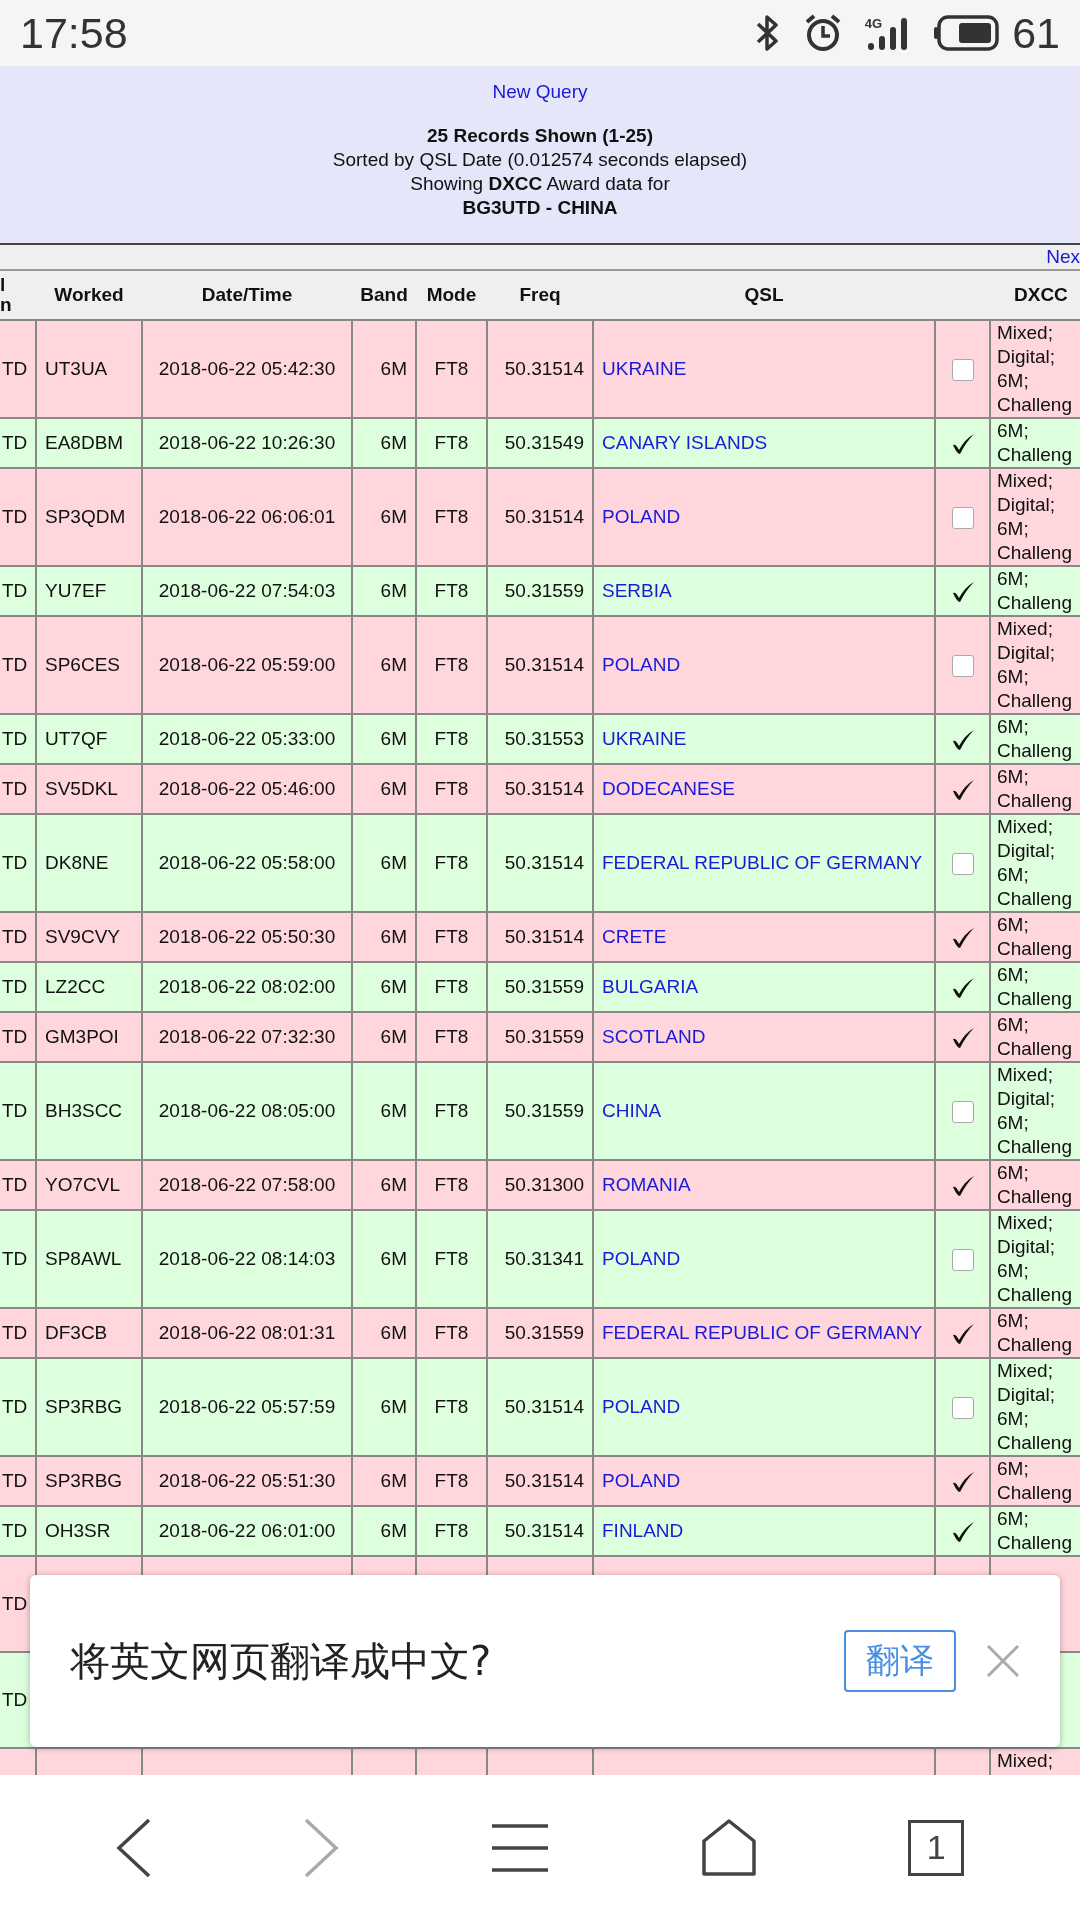 The width and height of the screenshot is (1080, 1920). I want to click on close-icon, so click(1003, 1661).